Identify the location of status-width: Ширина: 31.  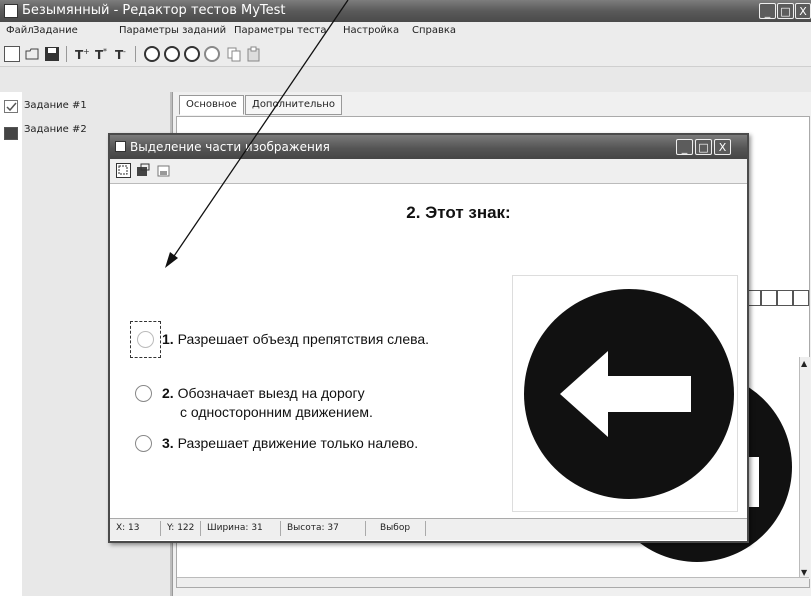
(235, 528).